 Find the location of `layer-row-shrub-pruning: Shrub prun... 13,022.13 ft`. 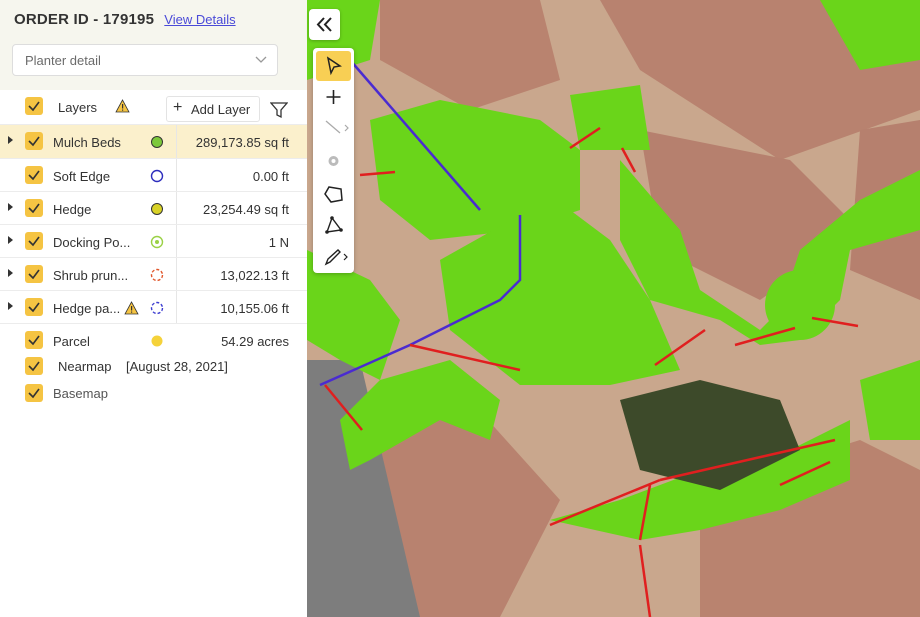

layer-row-shrub-pruning: Shrub prun... 13,022.13 ft is located at coordinates (153, 274).